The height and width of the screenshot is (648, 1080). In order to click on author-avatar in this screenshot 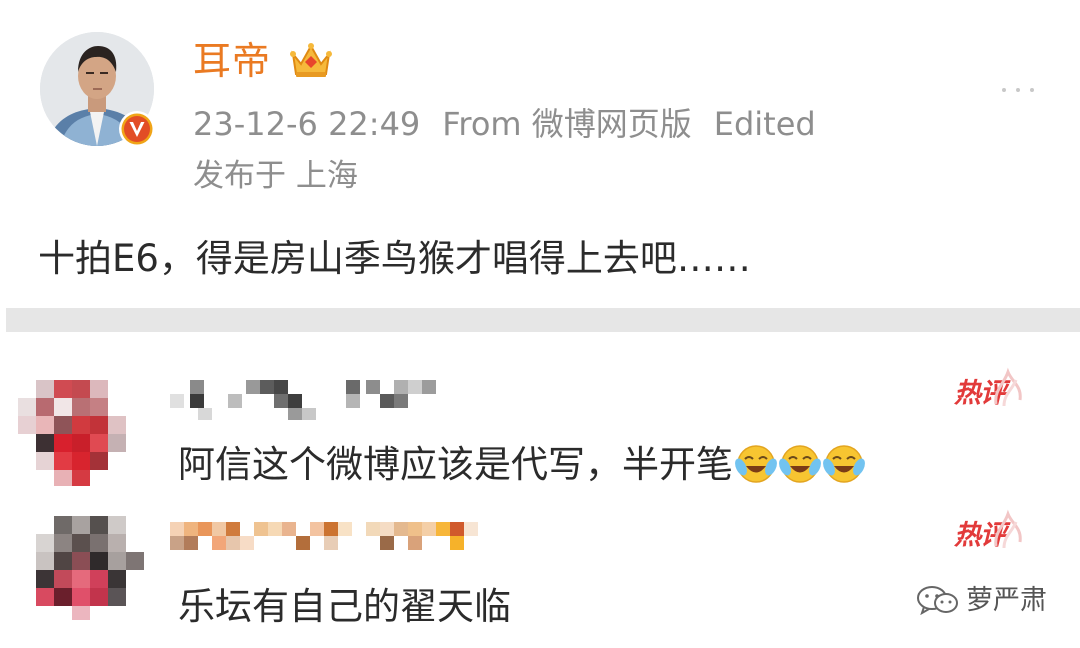, I will do `click(99, 91)`.